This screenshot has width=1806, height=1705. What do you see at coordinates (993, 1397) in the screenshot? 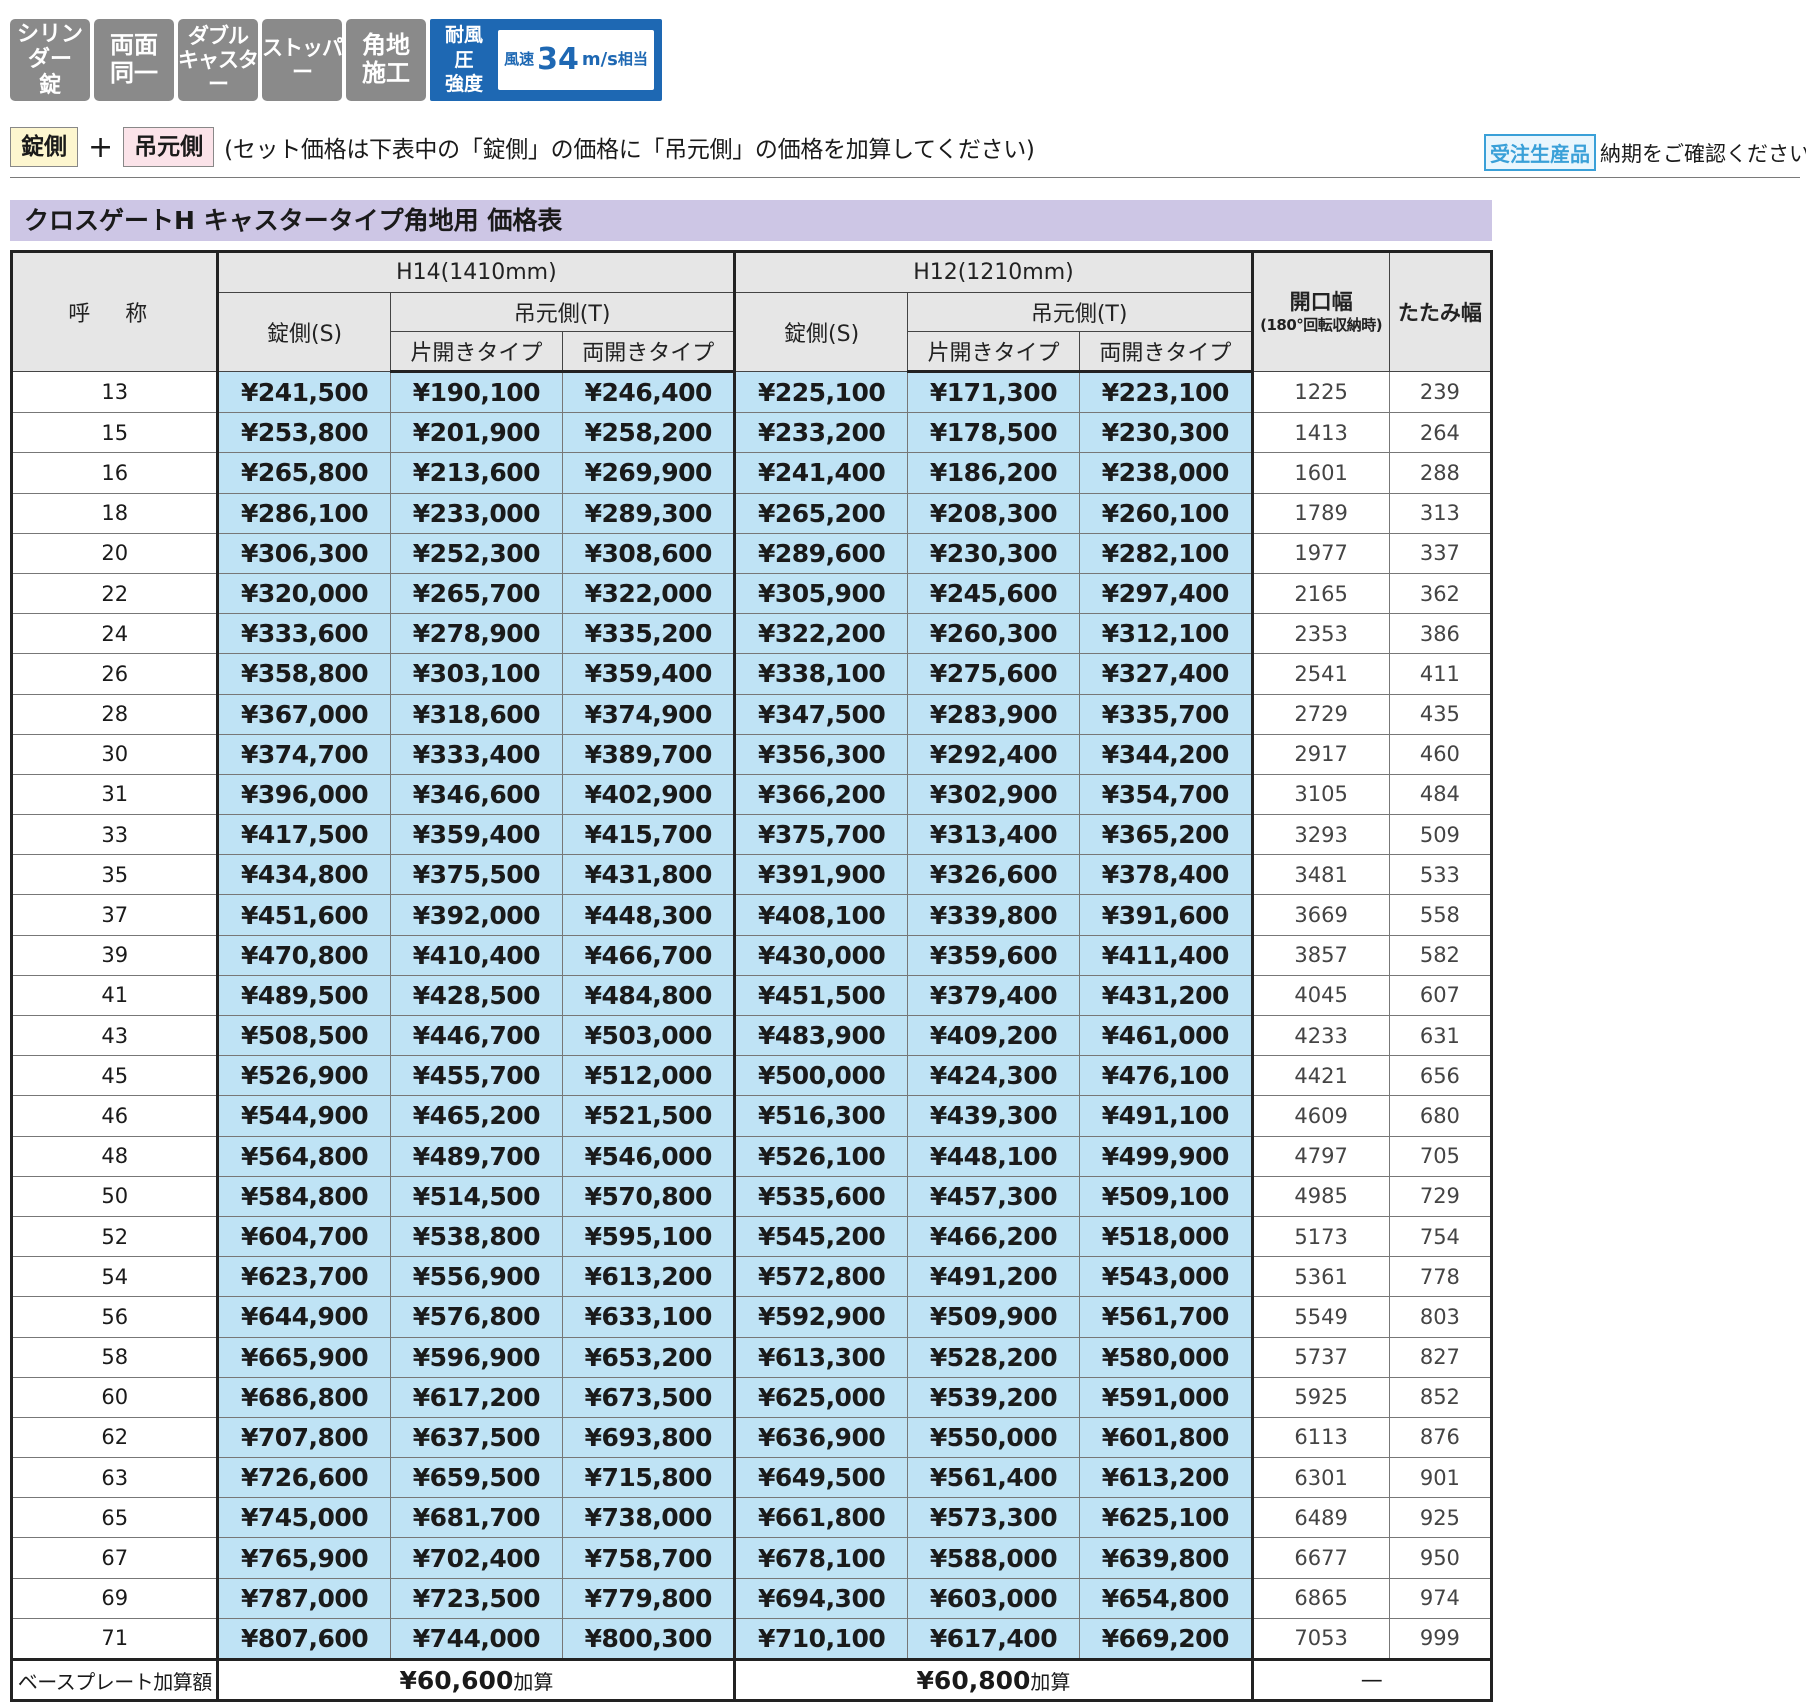
I see `price-h12-hinge-single: ¥539,200` at bounding box center [993, 1397].